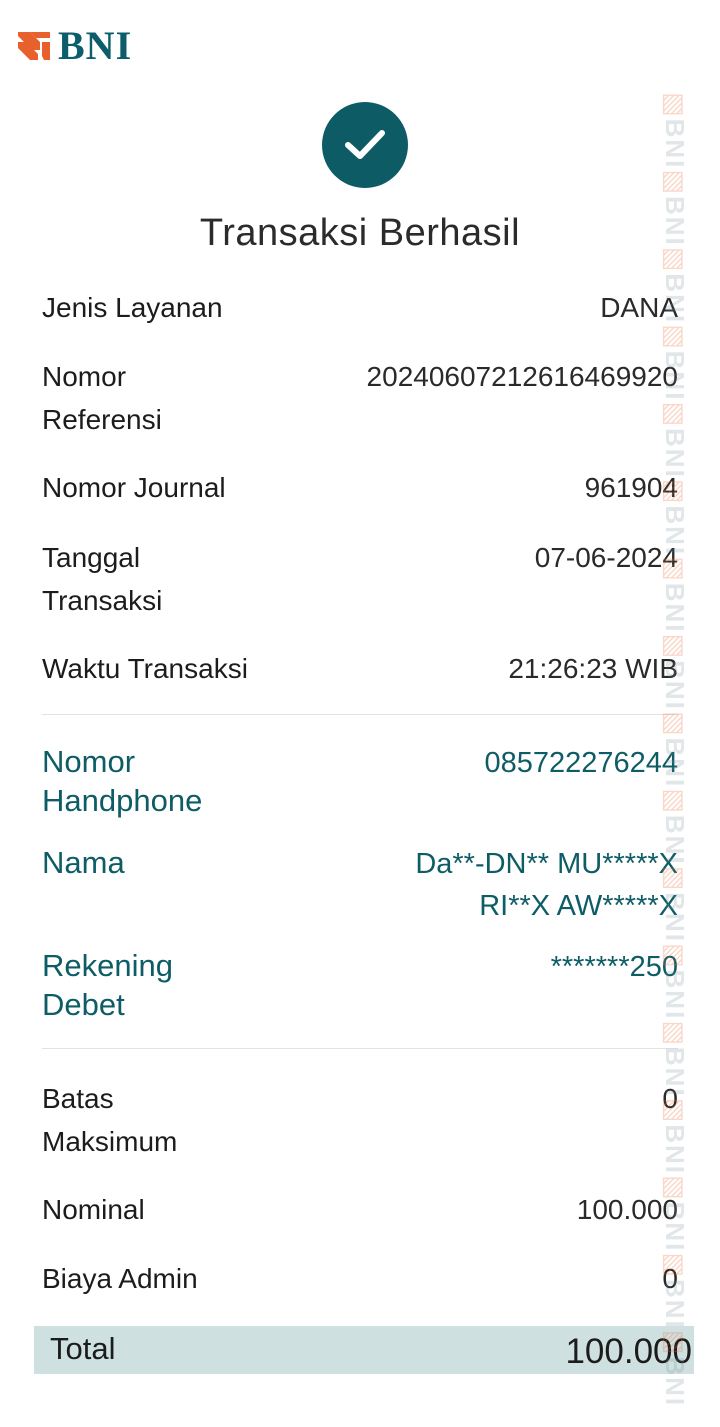 The image size is (720, 1427). What do you see at coordinates (145, 668) in the screenshot?
I see `detail-label: Waktu Transaksi` at bounding box center [145, 668].